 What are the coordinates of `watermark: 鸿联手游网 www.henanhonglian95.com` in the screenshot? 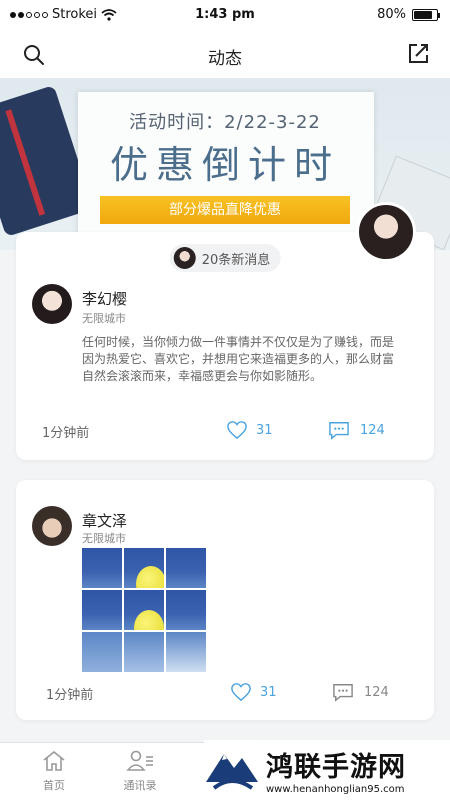 It's located at (327, 770).